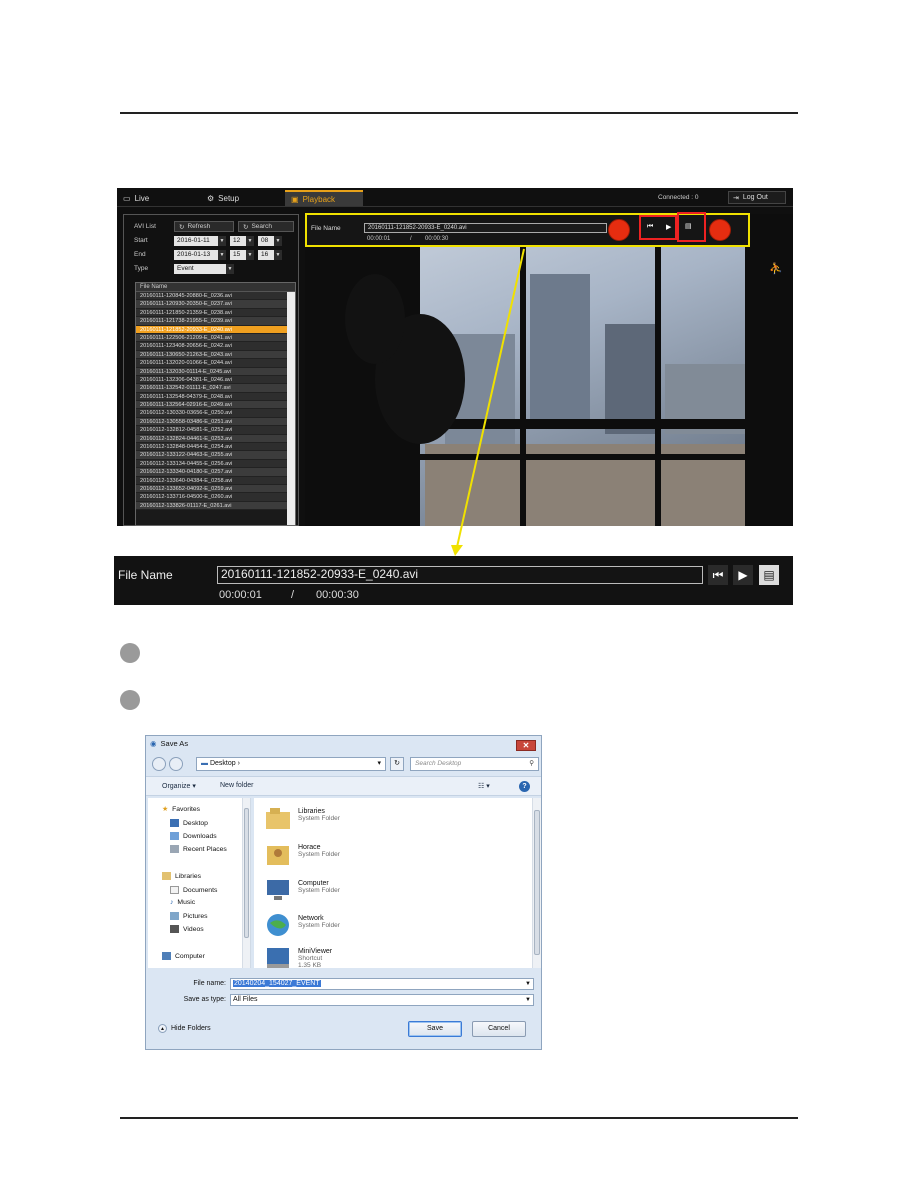 The image size is (918, 1188). Describe the element at coordinates (238, 255) in the screenshot. I see `end-hour: 15` at that location.